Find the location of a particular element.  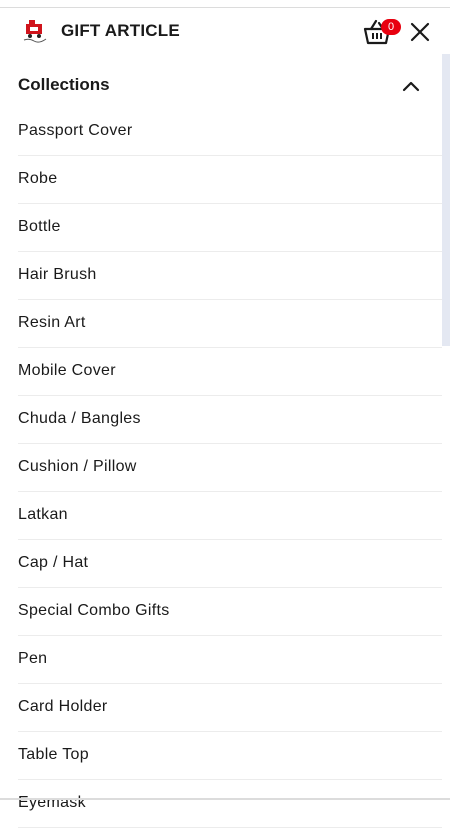

collections-toggle: Collections is located at coordinates (230, 85).